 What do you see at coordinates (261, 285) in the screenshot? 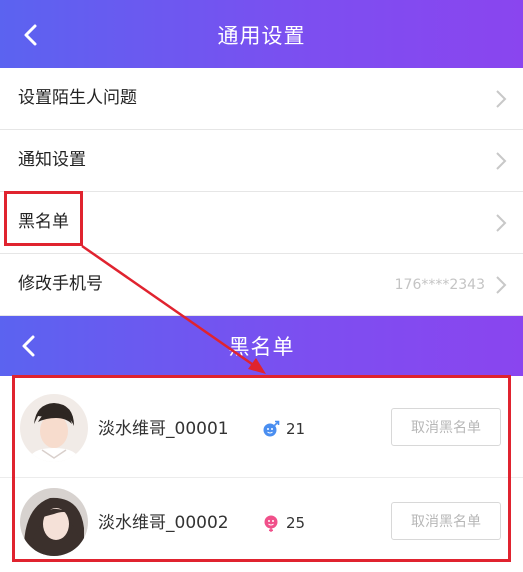
I see `settings-item-change-phone: 修改手机号 176****2343` at bounding box center [261, 285].